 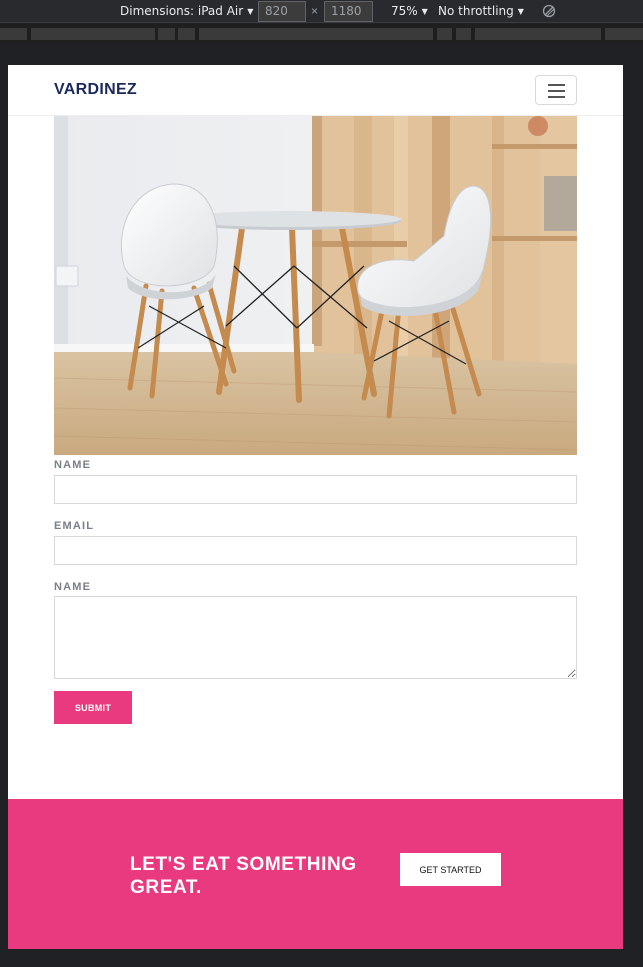 What do you see at coordinates (73, 587) in the screenshot?
I see `message-label: NAME` at bounding box center [73, 587].